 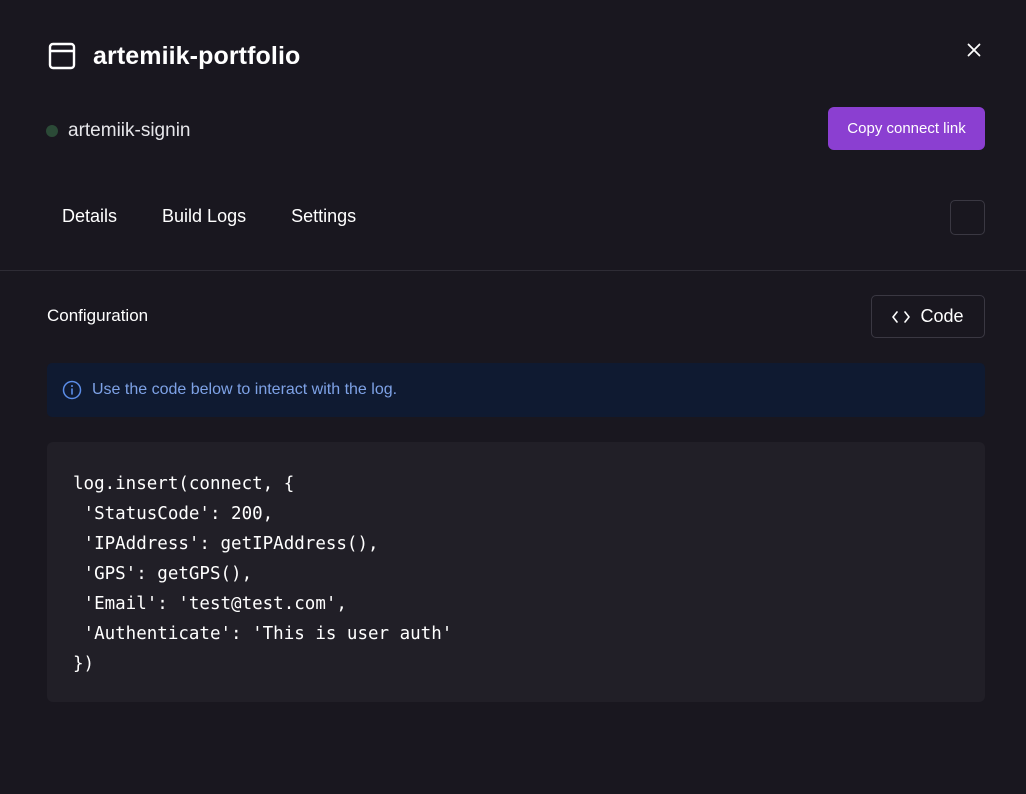 I want to click on code-view-button: Code, so click(x=928, y=316).